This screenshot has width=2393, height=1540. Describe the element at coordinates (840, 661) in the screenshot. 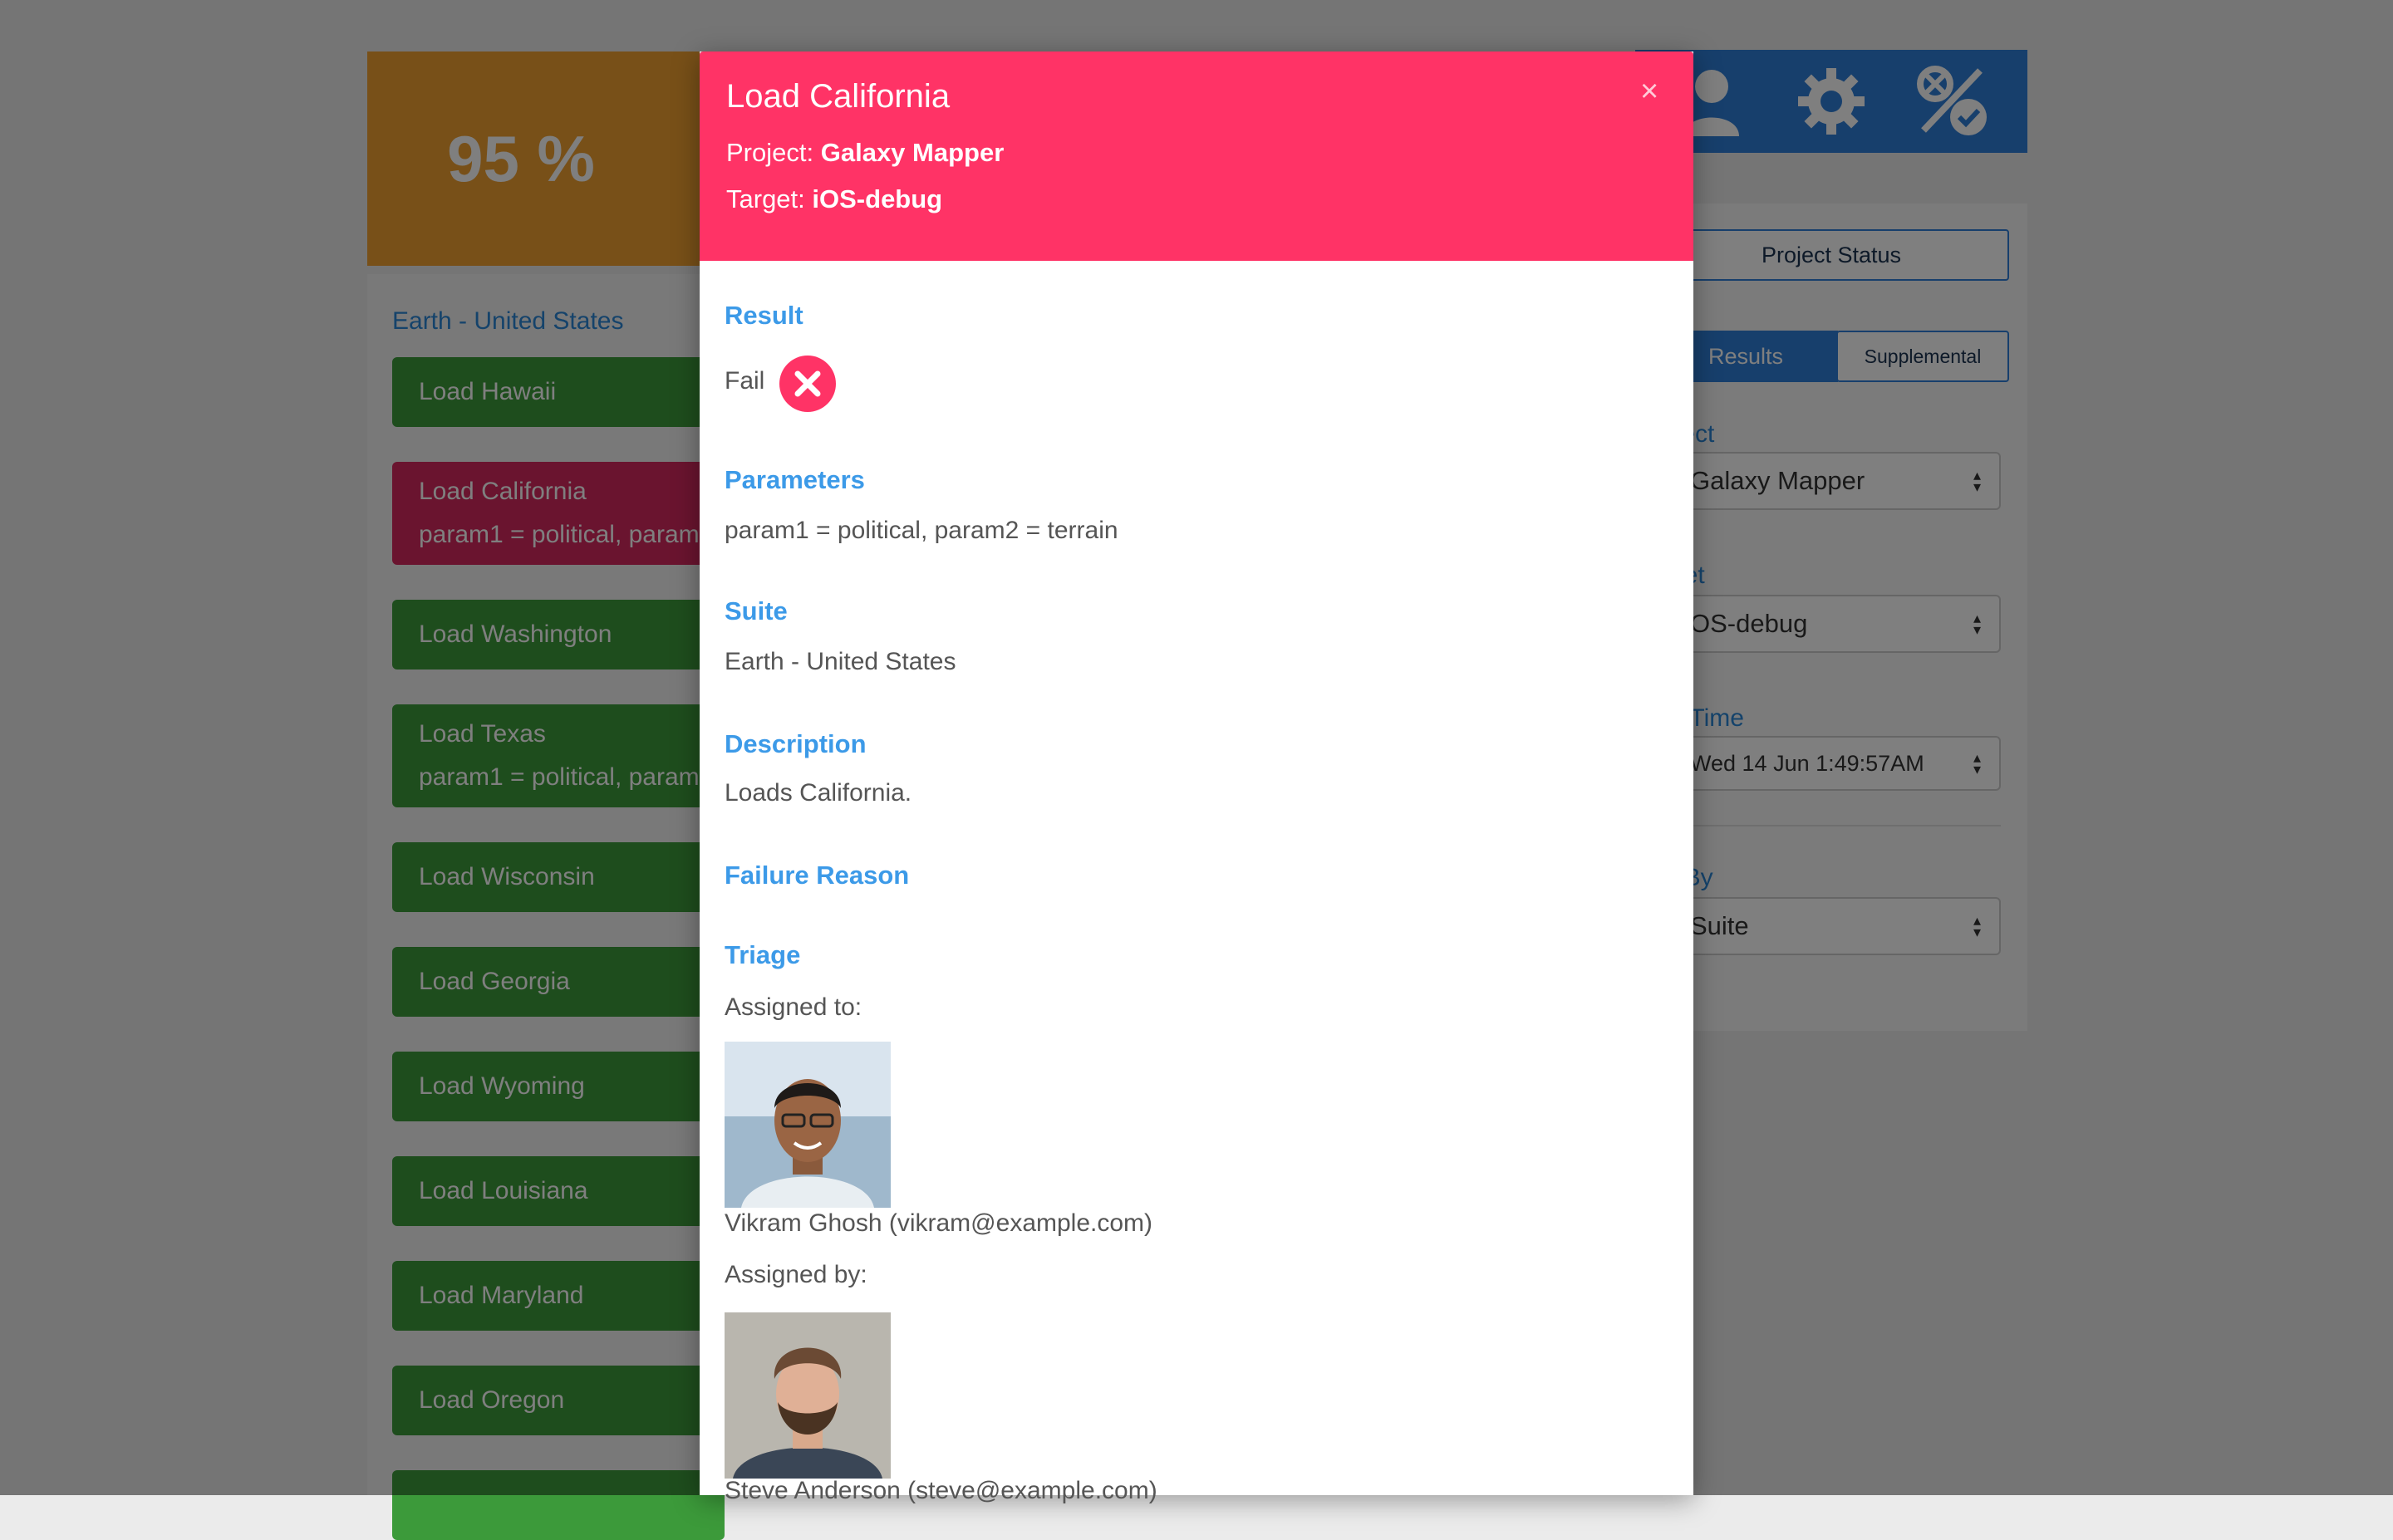

I see `suite-value: Earth - United States` at that location.